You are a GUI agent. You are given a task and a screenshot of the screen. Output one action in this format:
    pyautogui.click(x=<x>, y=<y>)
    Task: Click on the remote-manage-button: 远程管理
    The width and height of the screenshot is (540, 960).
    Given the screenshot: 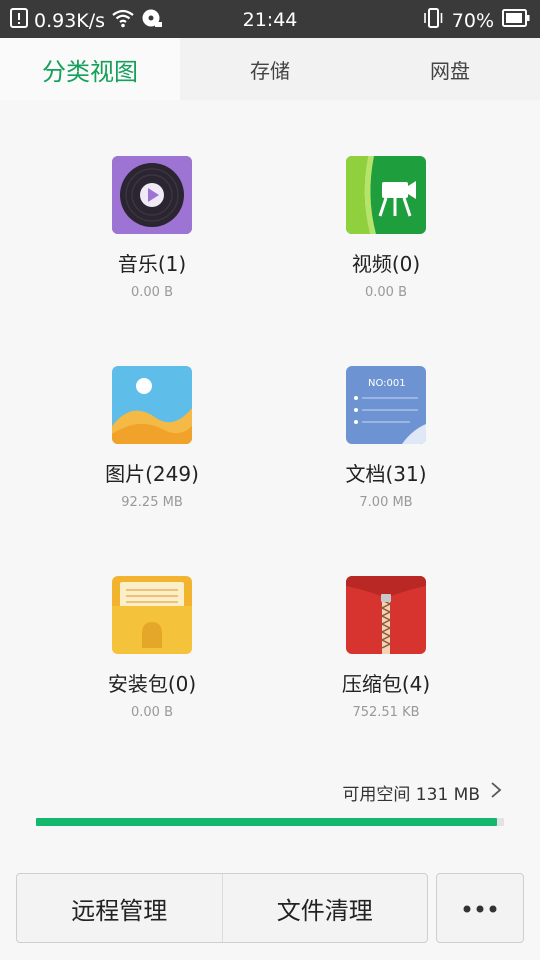 What is the action you would take?
    pyautogui.click(x=119, y=908)
    